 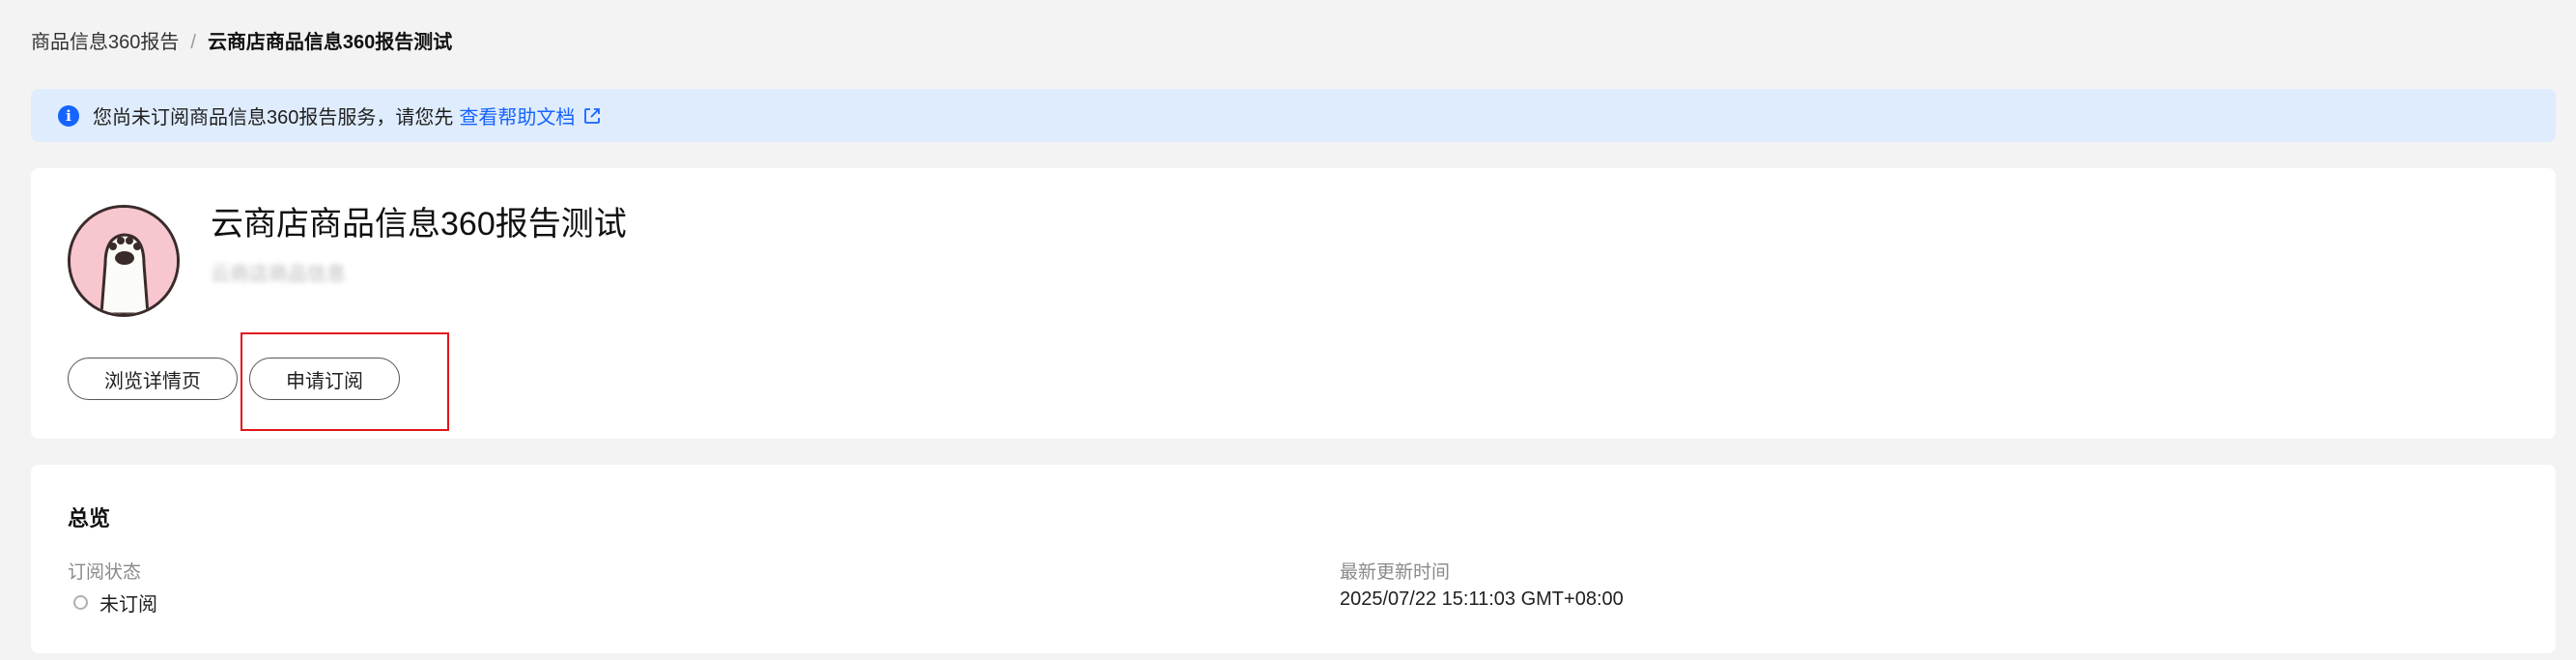 I want to click on breadcrumb-current: 云商店商品信息360报告测试, so click(x=330, y=43).